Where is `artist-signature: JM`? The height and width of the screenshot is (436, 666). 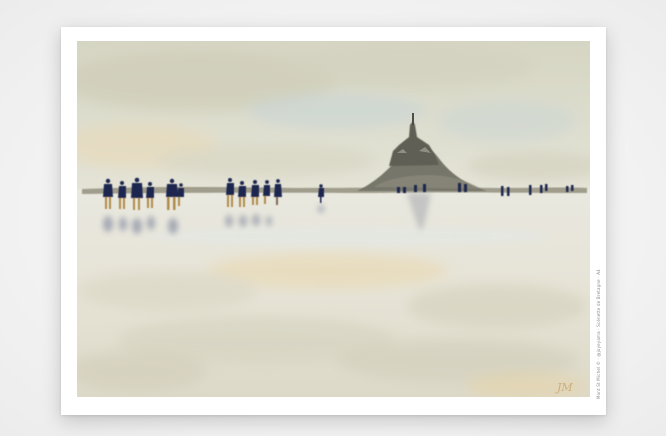 artist-signature: JM is located at coordinates (564, 387).